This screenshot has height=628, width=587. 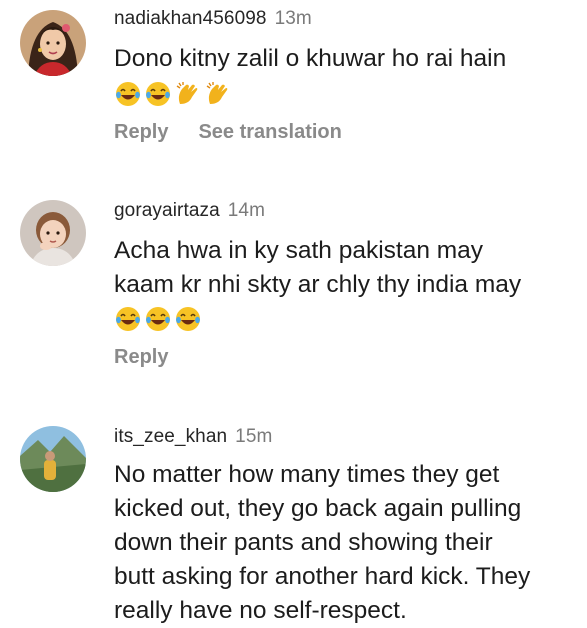 I want to click on avatar-woman-icon, so click(x=53, y=43).